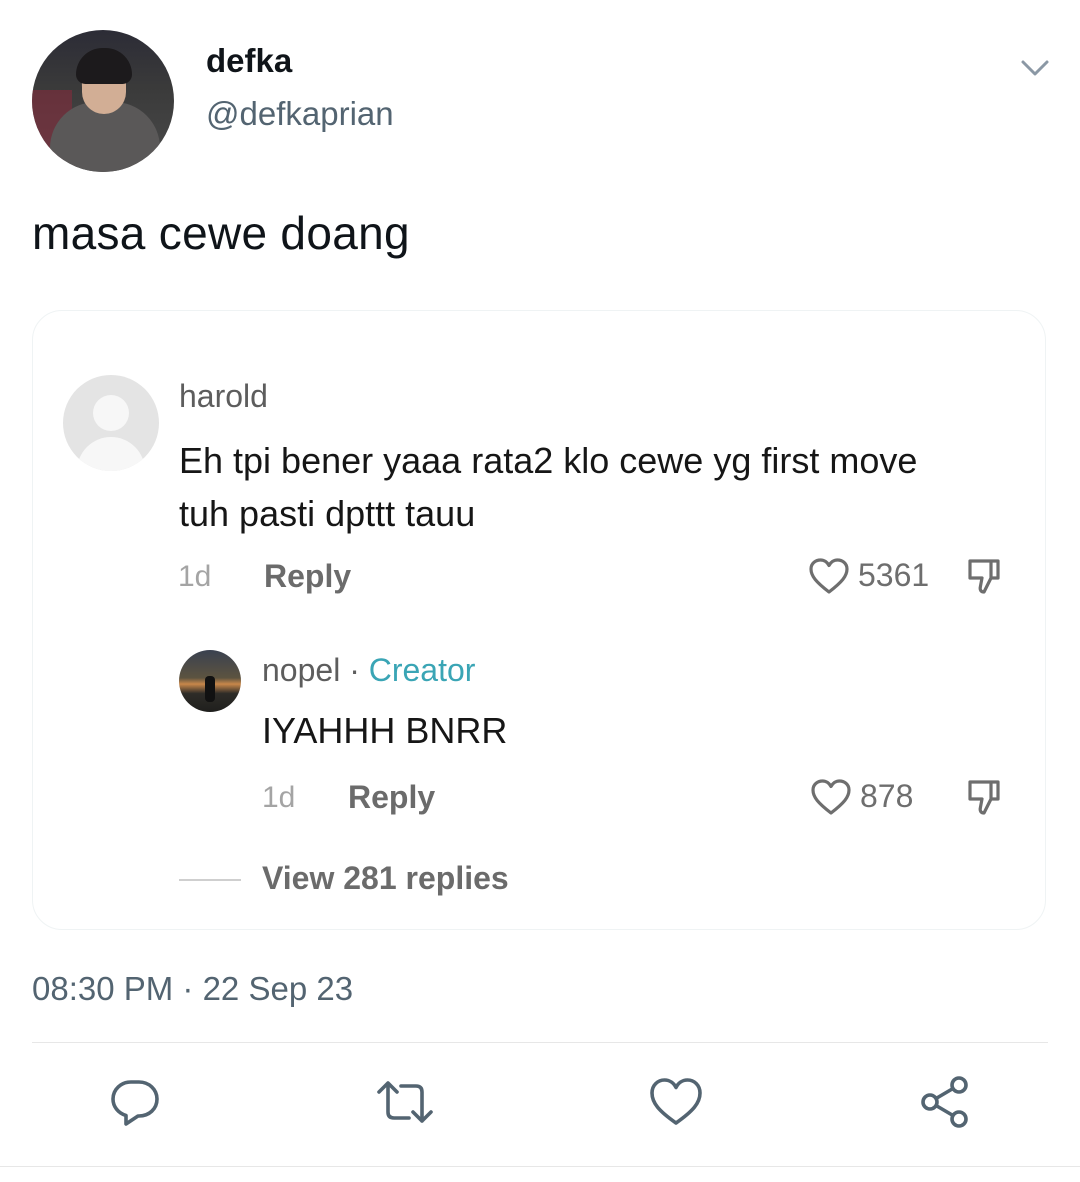 This screenshot has height=1182, width=1080. What do you see at coordinates (392, 797) in the screenshot?
I see `reply-reply-label: Reply` at bounding box center [392, 797].